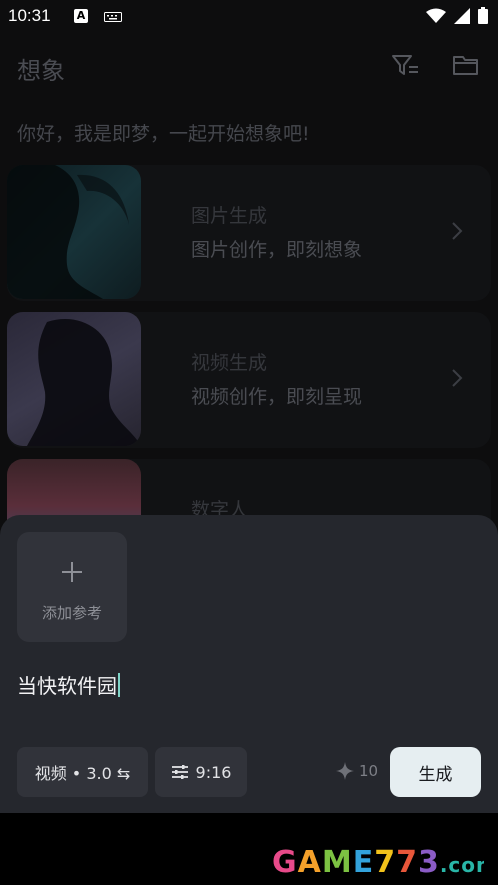 This screenshot has width=498, height=885. I want to click on mode-chip-label: 视频 • 3.0 ⇆, so click(82, 773).